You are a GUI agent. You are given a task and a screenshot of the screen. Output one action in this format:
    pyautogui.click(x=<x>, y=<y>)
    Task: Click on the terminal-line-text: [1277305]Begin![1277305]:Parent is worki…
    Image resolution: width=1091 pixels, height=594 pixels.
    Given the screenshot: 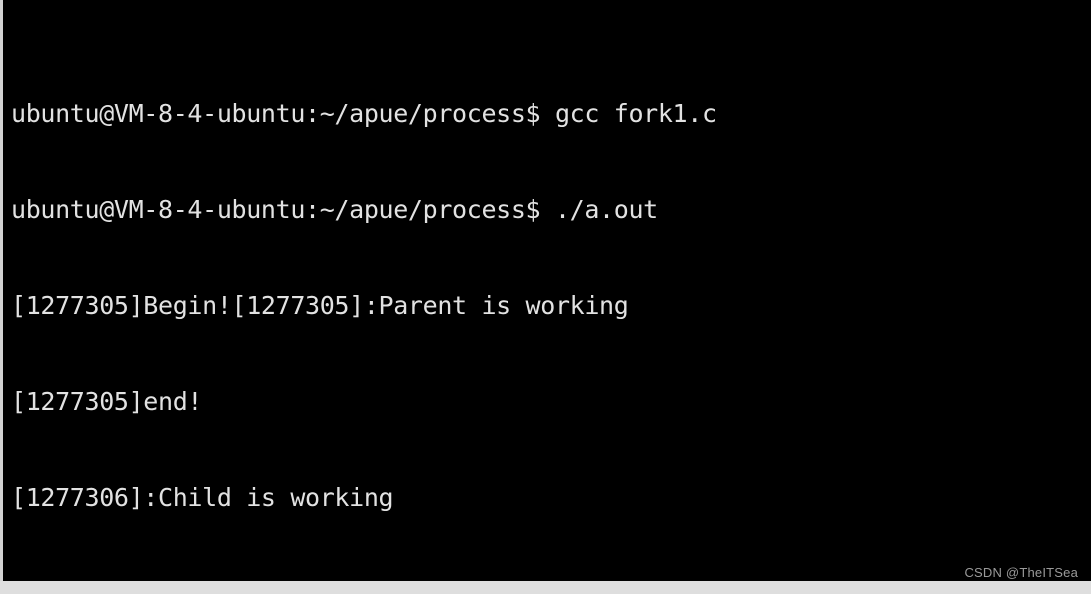 What is the action you would take?
    pyautogui.click(x=320, y=305)
    